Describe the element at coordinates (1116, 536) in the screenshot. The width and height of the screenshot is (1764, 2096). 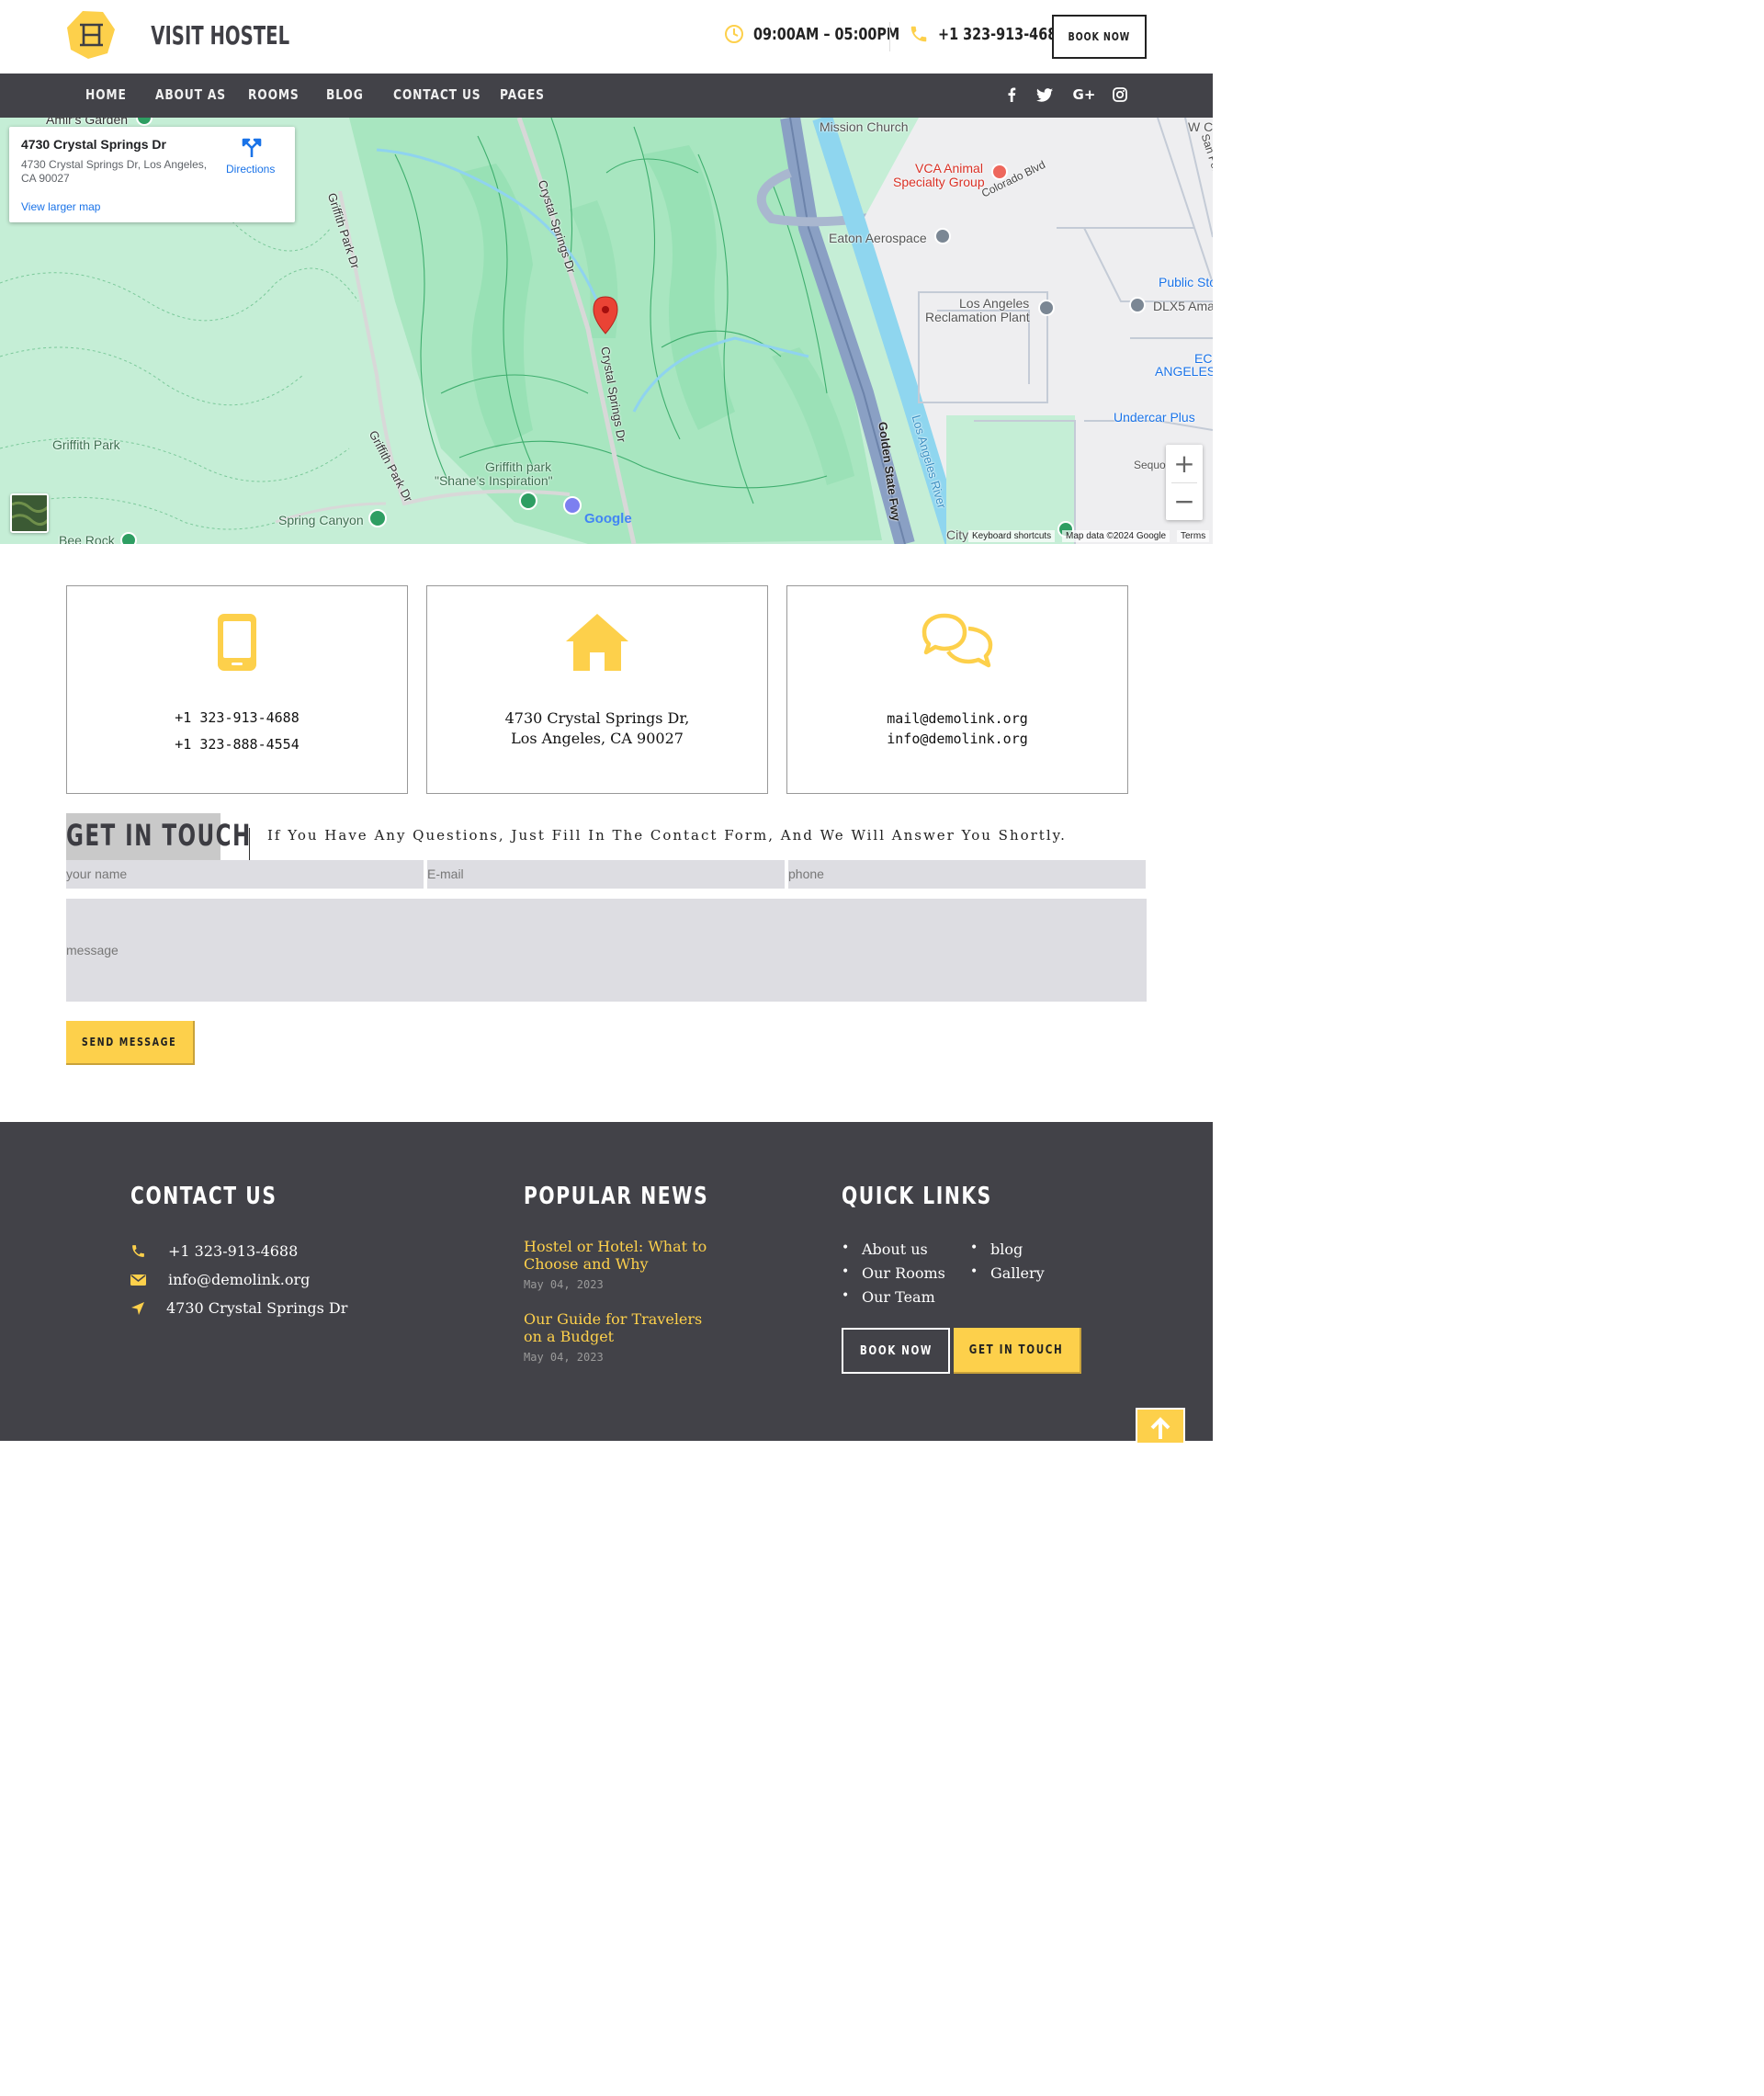
I see `map-data-credit: Map data ©2024 Google` at that location.